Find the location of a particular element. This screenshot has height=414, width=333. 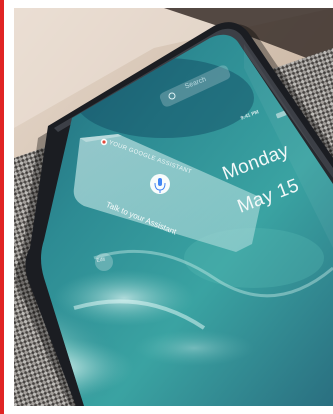

red-border-accent is located at coordinates (2, 207).